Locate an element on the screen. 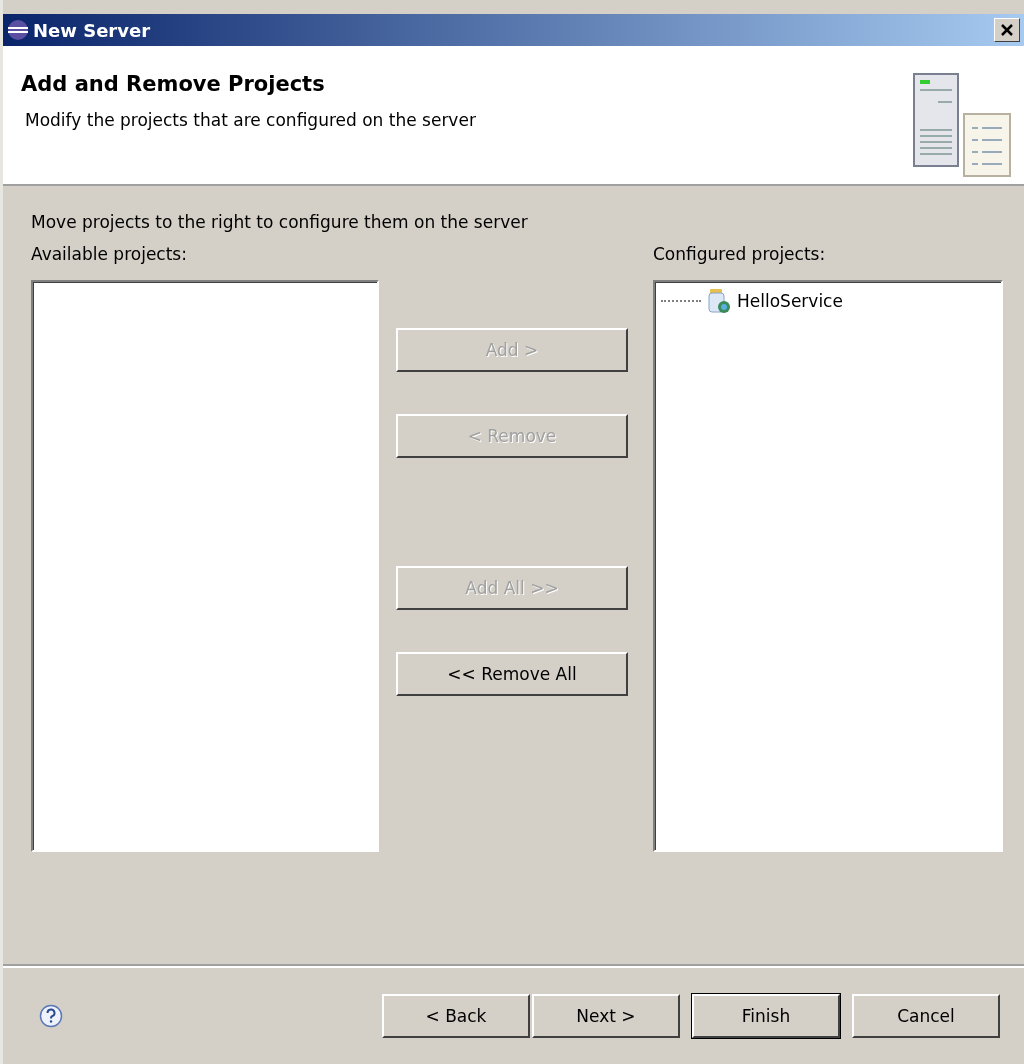 The width and height of the screenshot is (1024, 1064). list-label: Configured projects: is located at coordinates (740, 255).